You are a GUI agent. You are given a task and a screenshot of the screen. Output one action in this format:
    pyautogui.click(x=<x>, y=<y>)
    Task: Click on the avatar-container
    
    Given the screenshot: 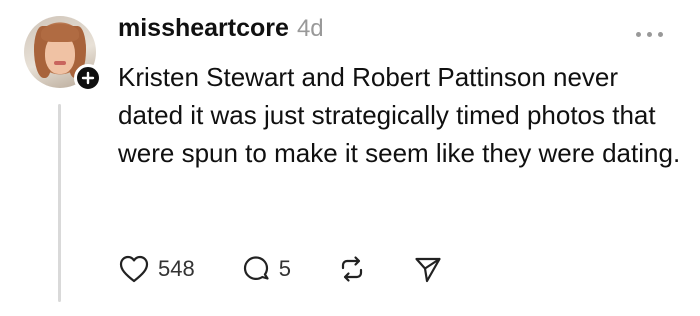 What is the action you would take?
    pyautogui.click(x=63, y=54)
    